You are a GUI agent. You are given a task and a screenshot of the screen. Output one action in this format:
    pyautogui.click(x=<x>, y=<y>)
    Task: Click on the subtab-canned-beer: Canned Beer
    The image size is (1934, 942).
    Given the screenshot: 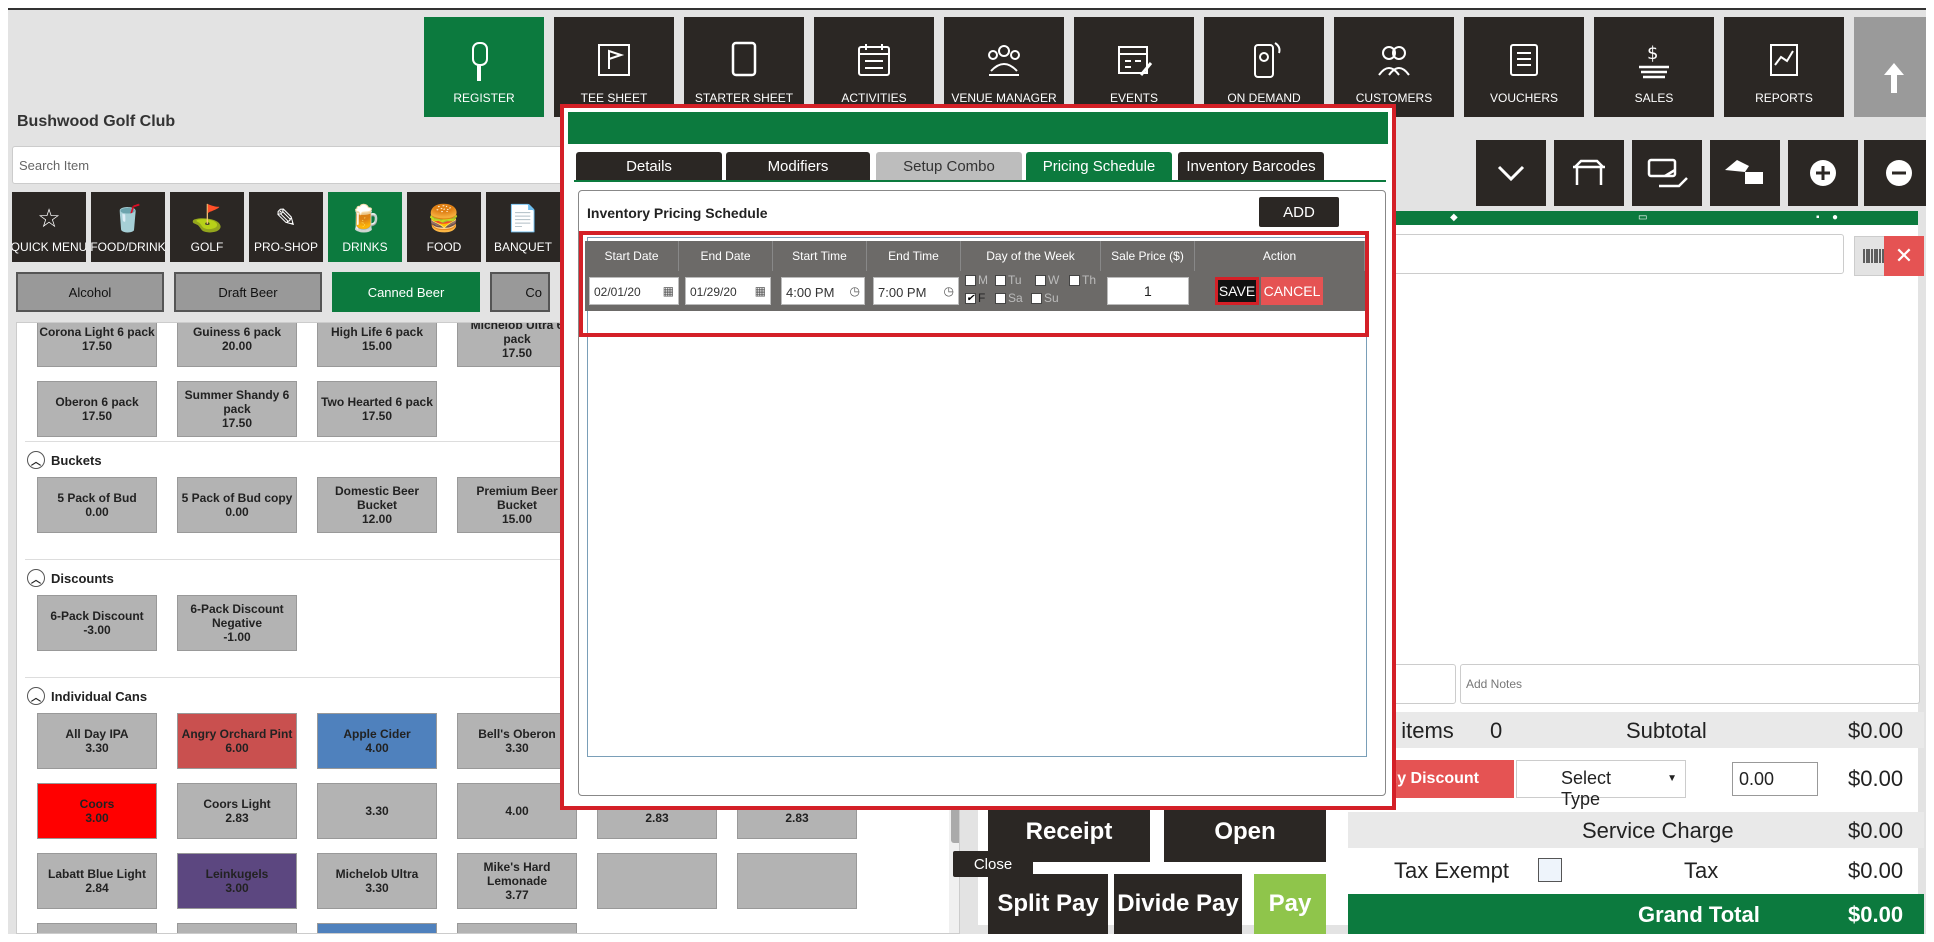 What is the action you would take?
    pyautogui.click(x=406, y=292)
    